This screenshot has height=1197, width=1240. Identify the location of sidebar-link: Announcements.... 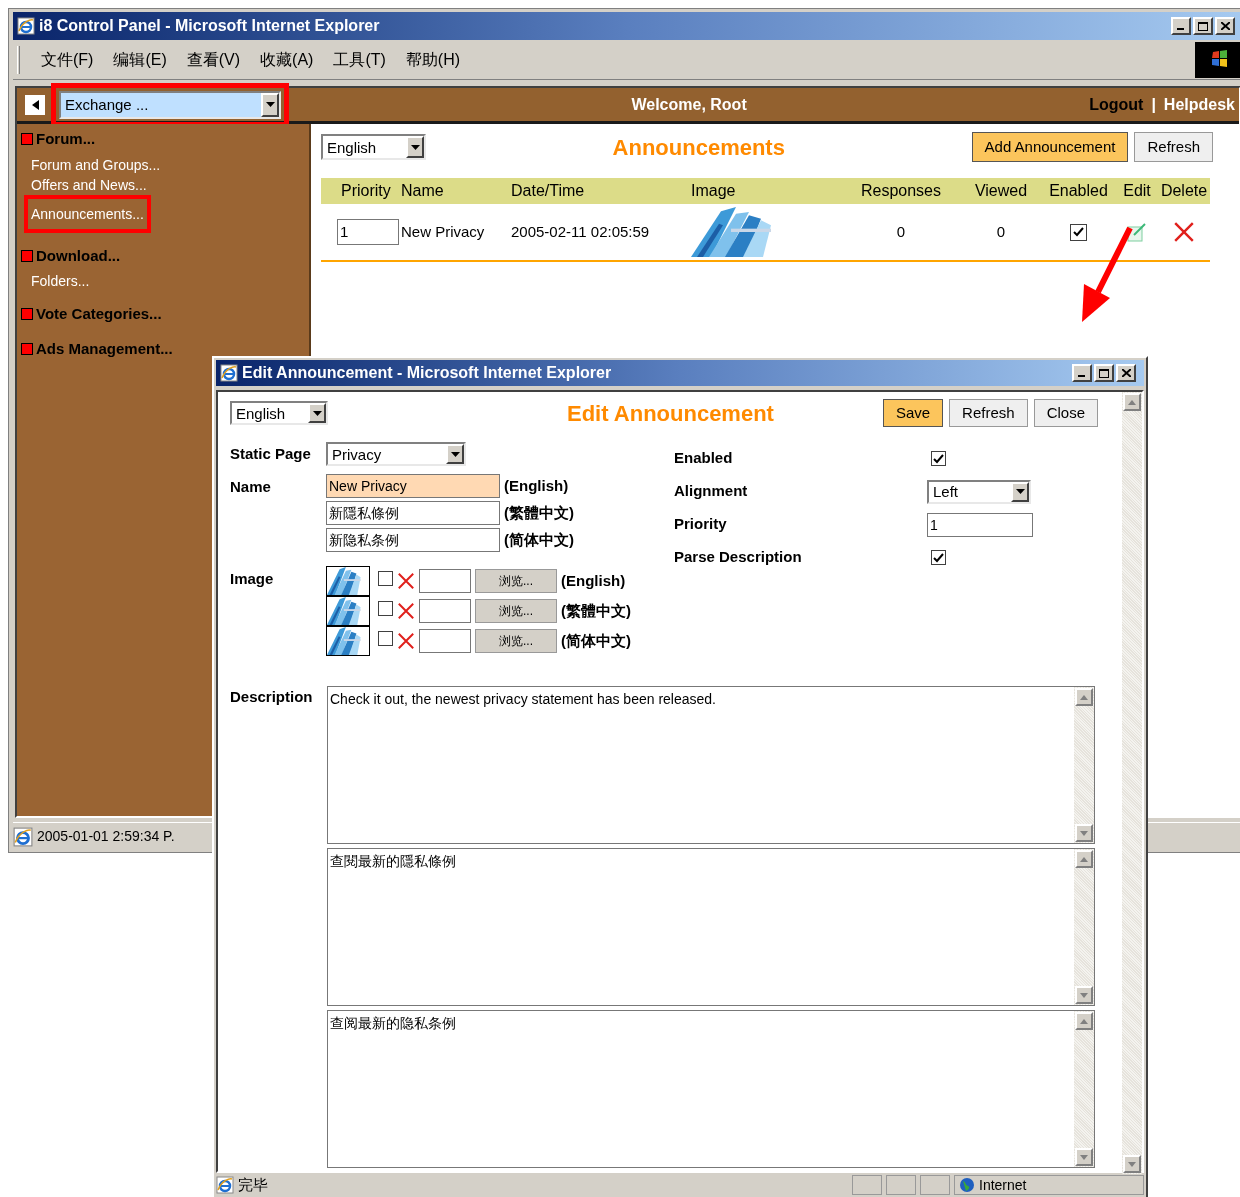
(87, 213).